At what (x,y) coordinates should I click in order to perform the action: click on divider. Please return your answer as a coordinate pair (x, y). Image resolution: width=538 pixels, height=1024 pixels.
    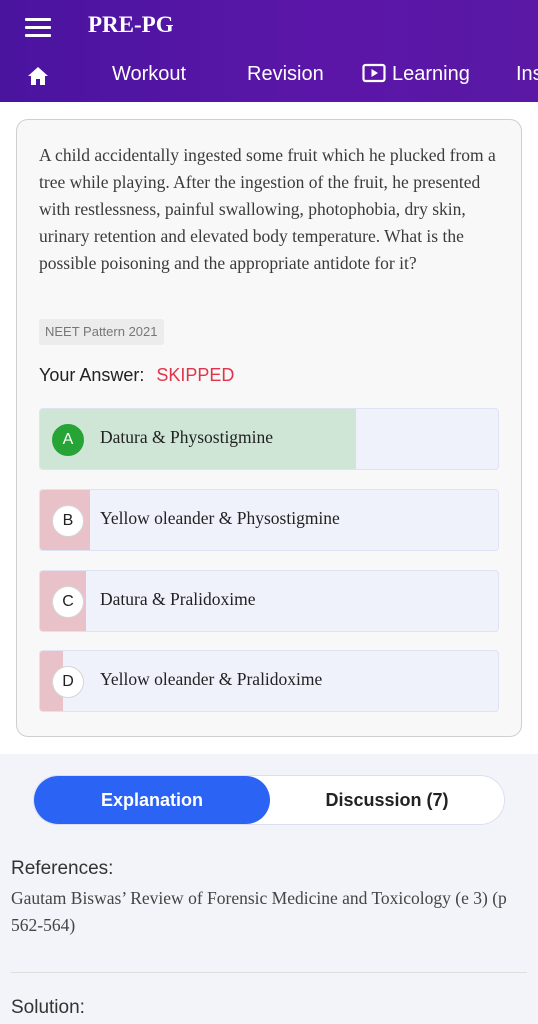
    Looking at the image, I should click on (269, 972).